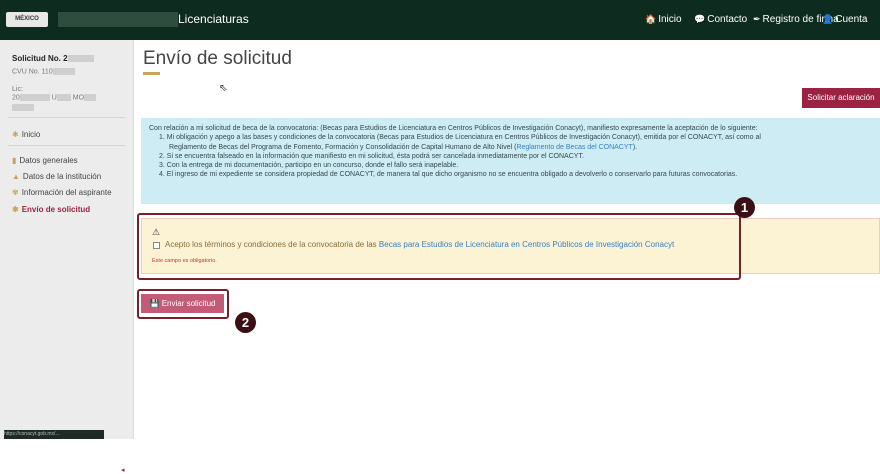 Image resolution: width=880 pixels, height=474 pixels. Describe the element at coordinates (56, 209) in the screenshot. I see `sidebar-item-label: Envío de solicitud` at that location.